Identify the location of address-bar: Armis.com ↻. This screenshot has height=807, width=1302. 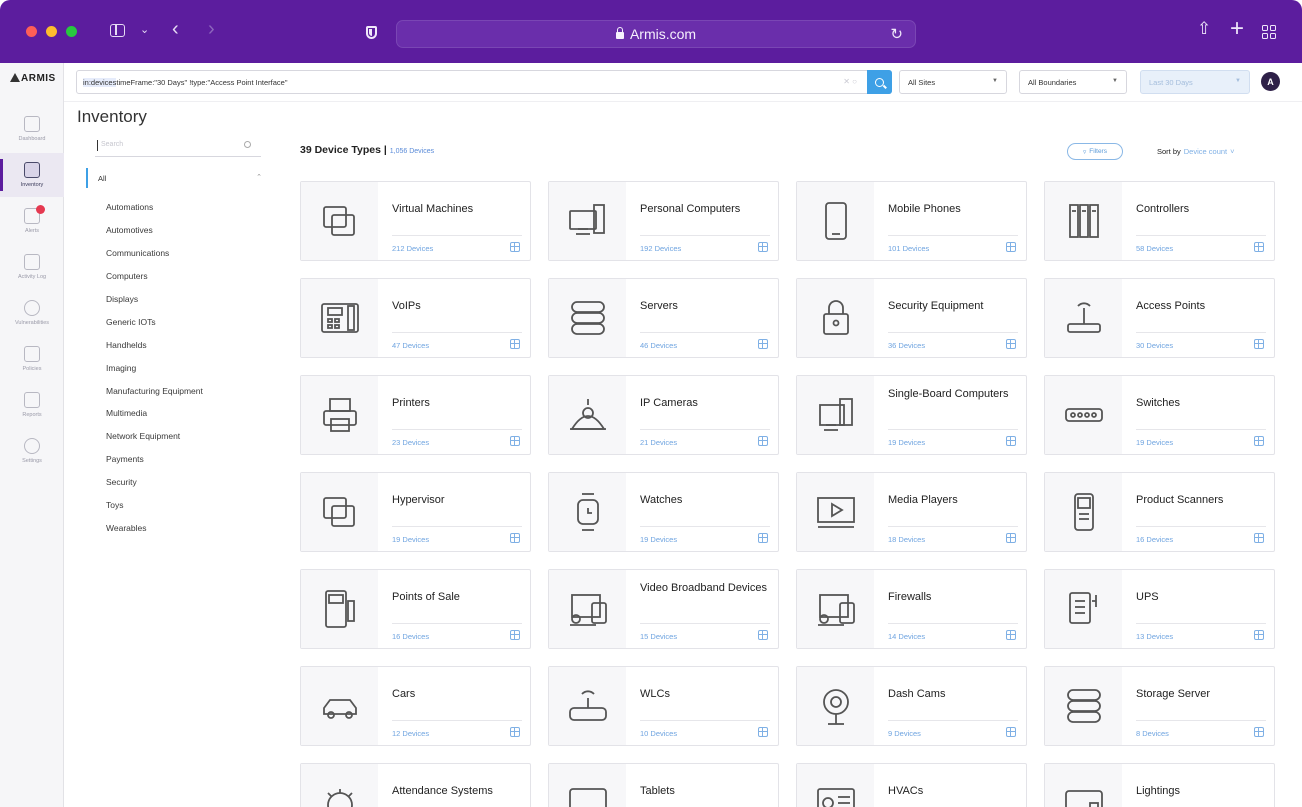
(656, 34).